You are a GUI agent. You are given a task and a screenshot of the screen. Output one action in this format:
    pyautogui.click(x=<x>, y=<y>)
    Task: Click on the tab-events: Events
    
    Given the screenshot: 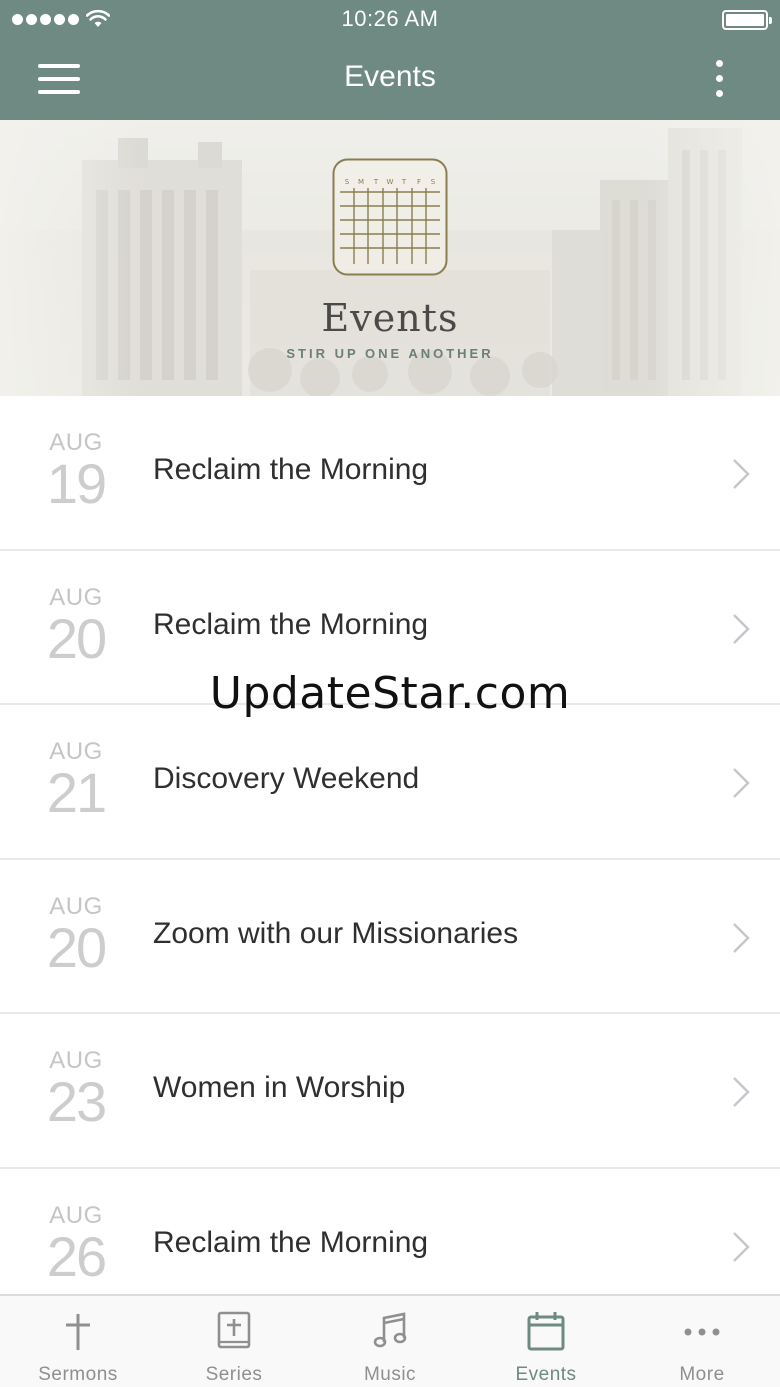 What is the action you would take?
    pyautogui.click(x=546, y=1341)
    